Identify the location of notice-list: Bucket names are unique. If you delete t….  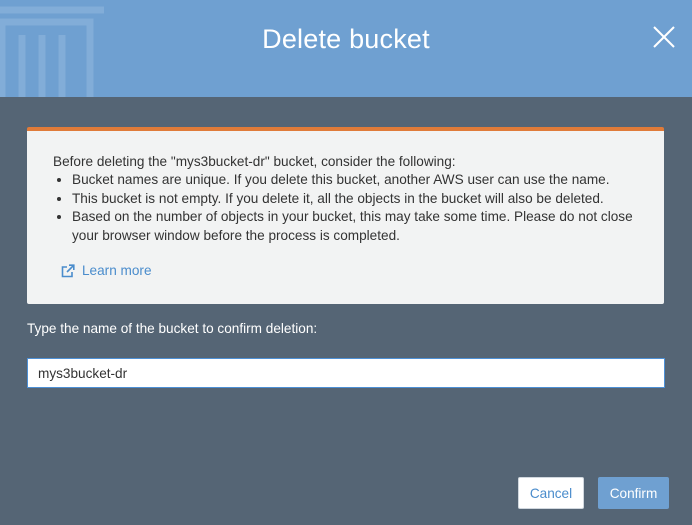
(346, 208).